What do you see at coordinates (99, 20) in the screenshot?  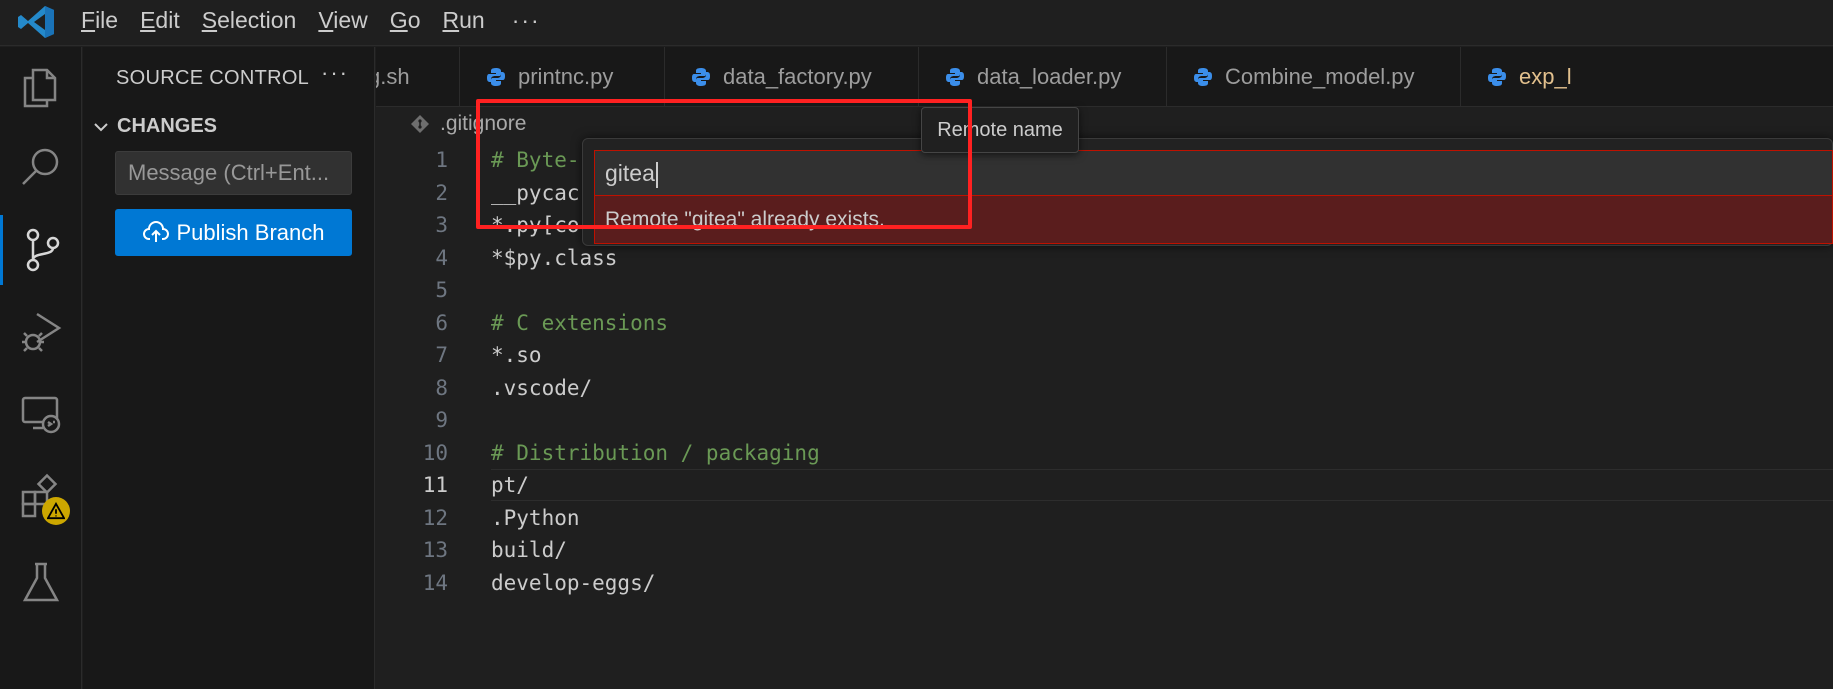 I see `menu-file: File` at bounding box center [99, 20].